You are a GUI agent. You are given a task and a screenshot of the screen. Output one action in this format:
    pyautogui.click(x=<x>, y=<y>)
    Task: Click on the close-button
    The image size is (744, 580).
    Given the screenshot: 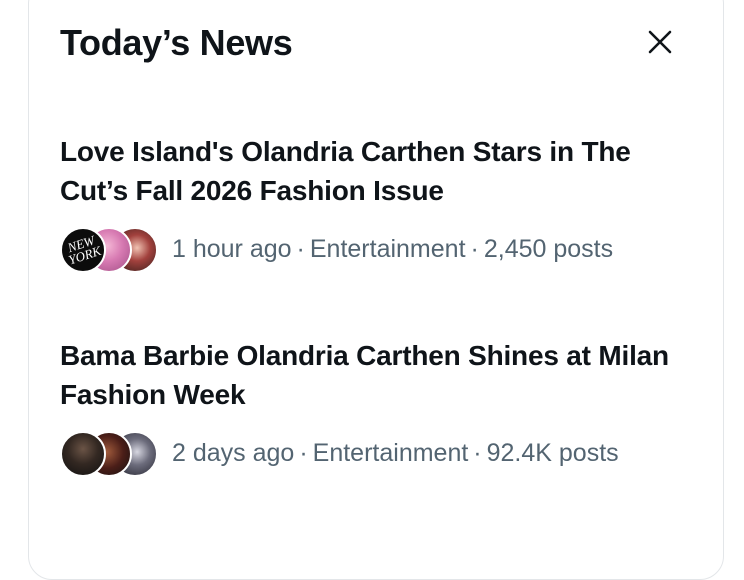 What is the action you would take?
    pyautogui.click(x=660, y=42)
    